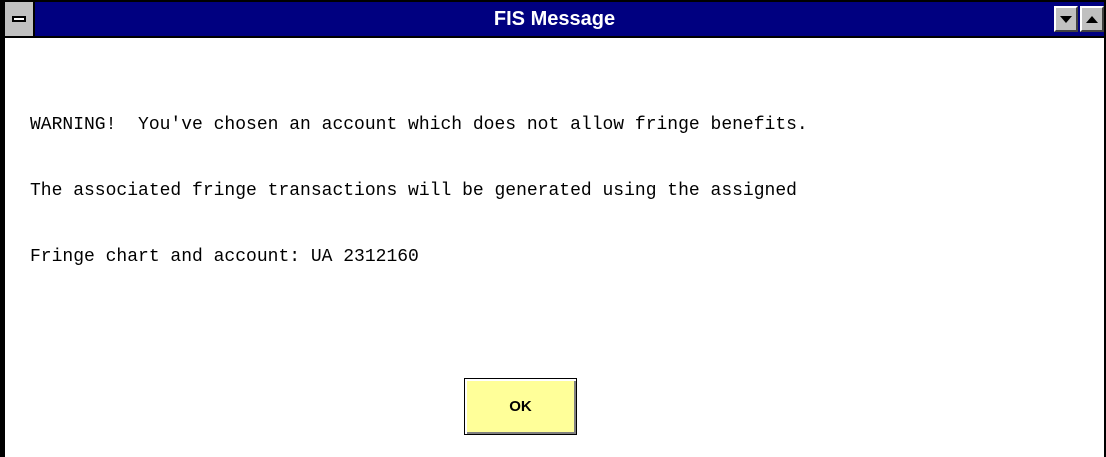  I want to click on minimize-arrow-glyph, so click(1066, 19).